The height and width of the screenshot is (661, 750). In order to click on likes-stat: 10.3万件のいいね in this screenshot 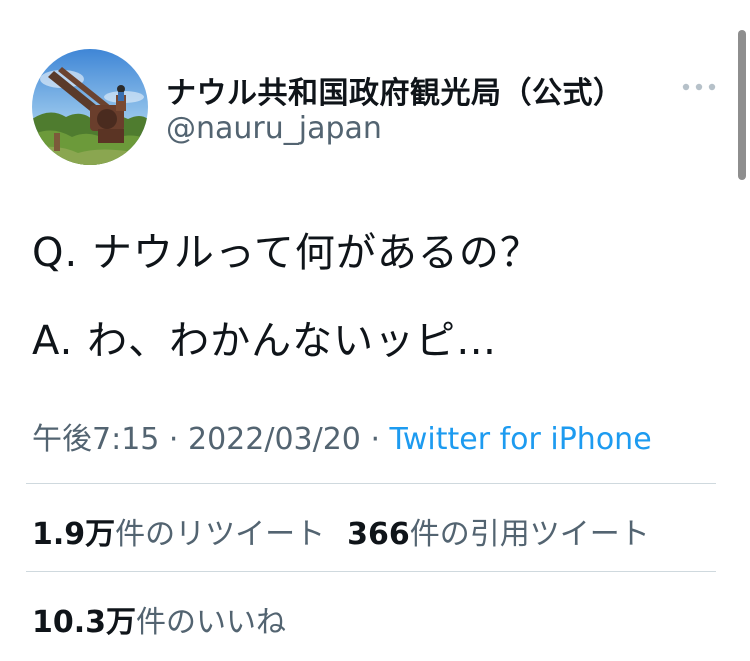, I will do `click(159, 622)`.